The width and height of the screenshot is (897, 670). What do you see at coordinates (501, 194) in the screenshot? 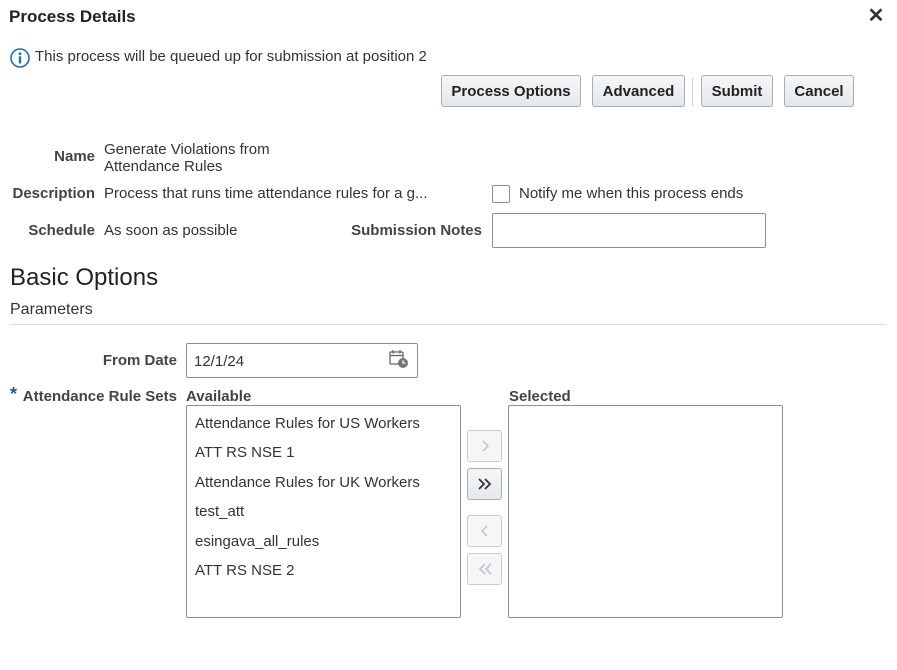
I see `notify-checkbox` at bounding box center [501, 194].